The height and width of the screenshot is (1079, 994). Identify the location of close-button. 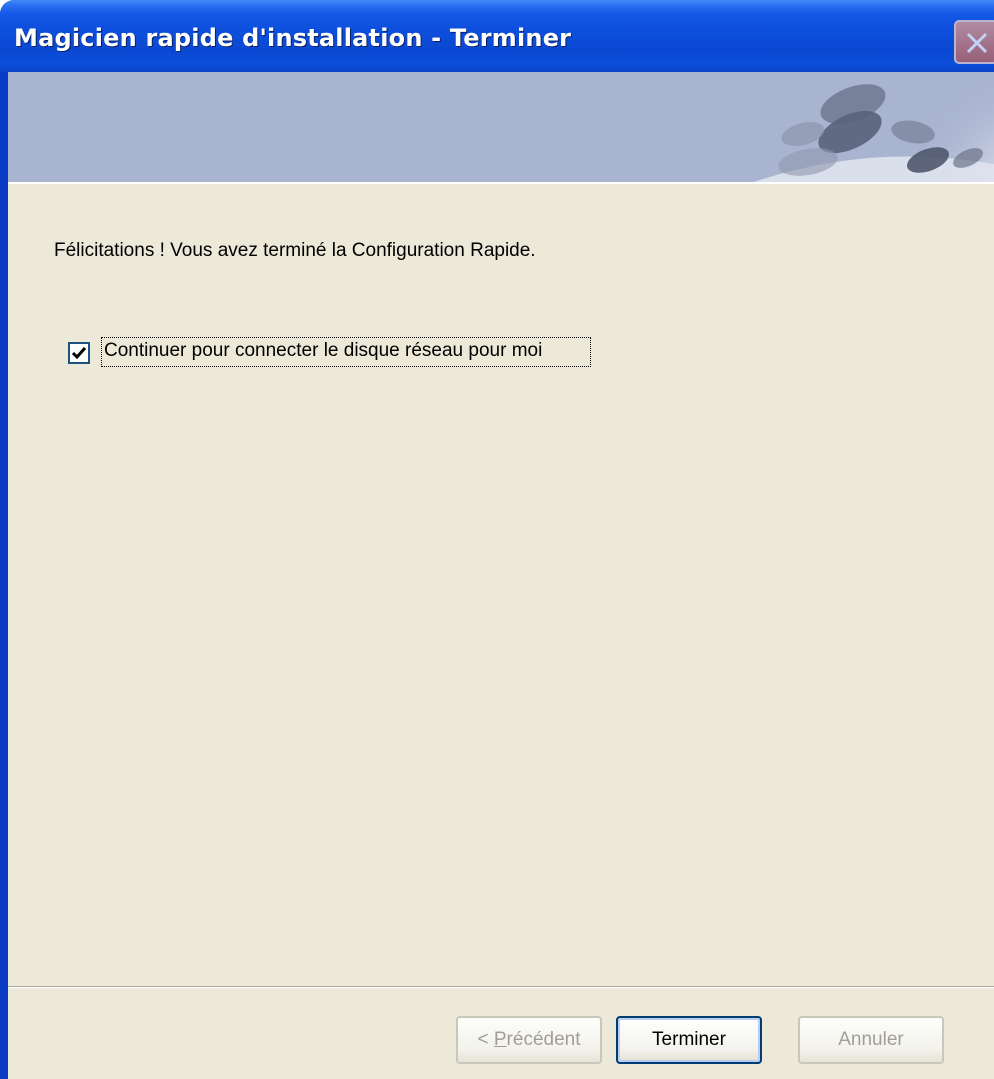
(974, 42).